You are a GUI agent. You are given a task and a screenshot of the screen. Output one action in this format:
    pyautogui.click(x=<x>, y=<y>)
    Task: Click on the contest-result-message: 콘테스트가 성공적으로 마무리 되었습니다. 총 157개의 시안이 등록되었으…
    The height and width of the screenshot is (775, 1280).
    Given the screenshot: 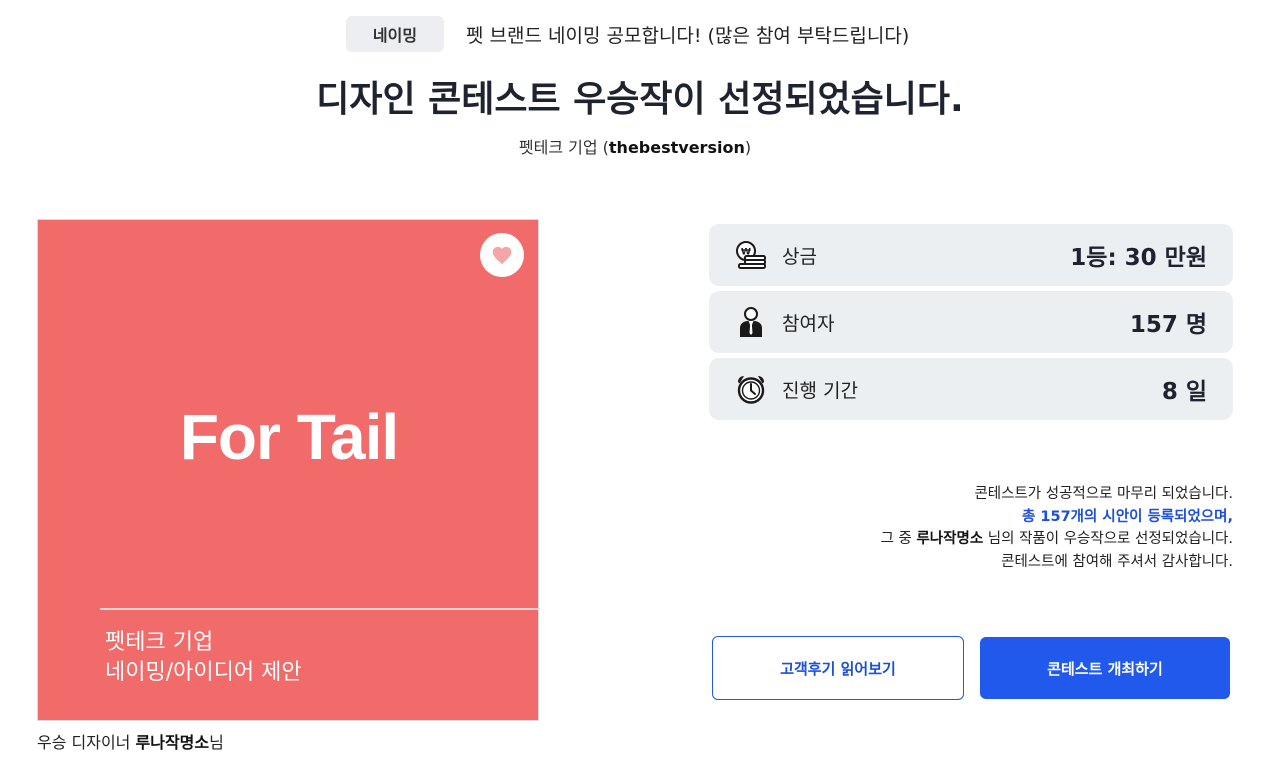 What is the action you would take?
    pyautogui.click(x=1057, y=528)
    